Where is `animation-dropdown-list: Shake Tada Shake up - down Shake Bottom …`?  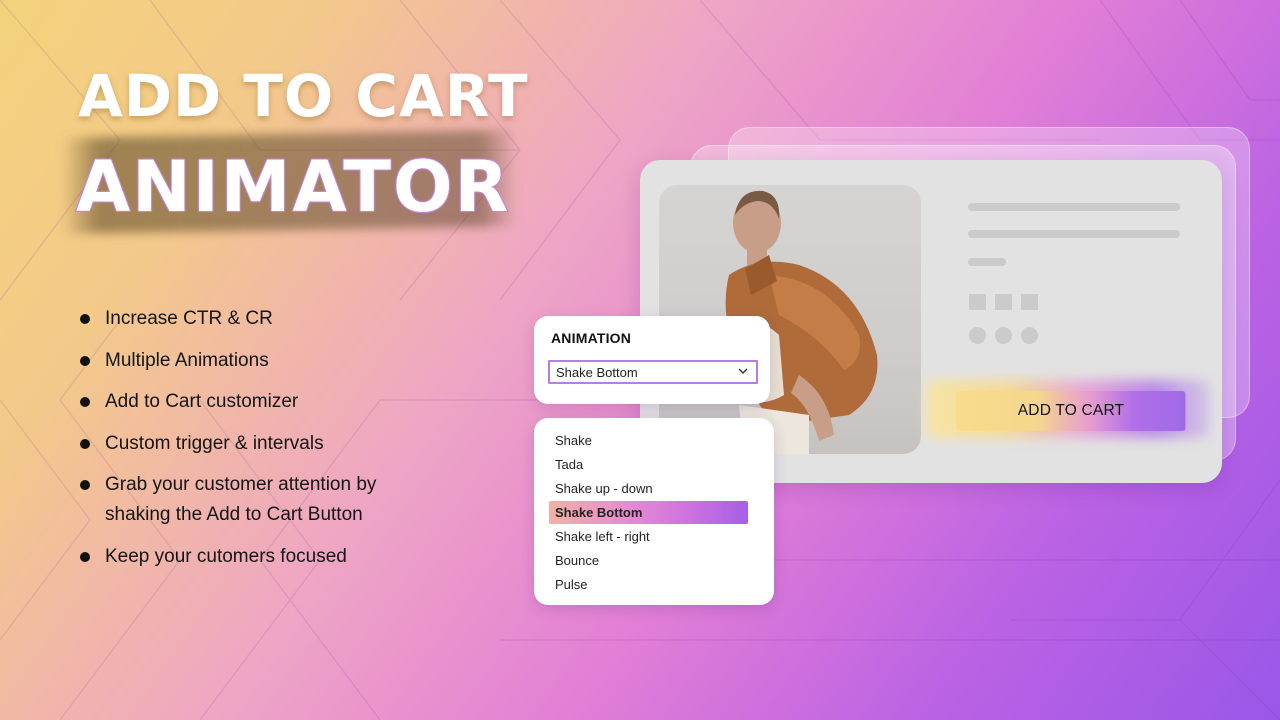
animation-dropdown-list: Shake Tada Shake up - down Shake Bottom … is located at coordinates (654, 511).